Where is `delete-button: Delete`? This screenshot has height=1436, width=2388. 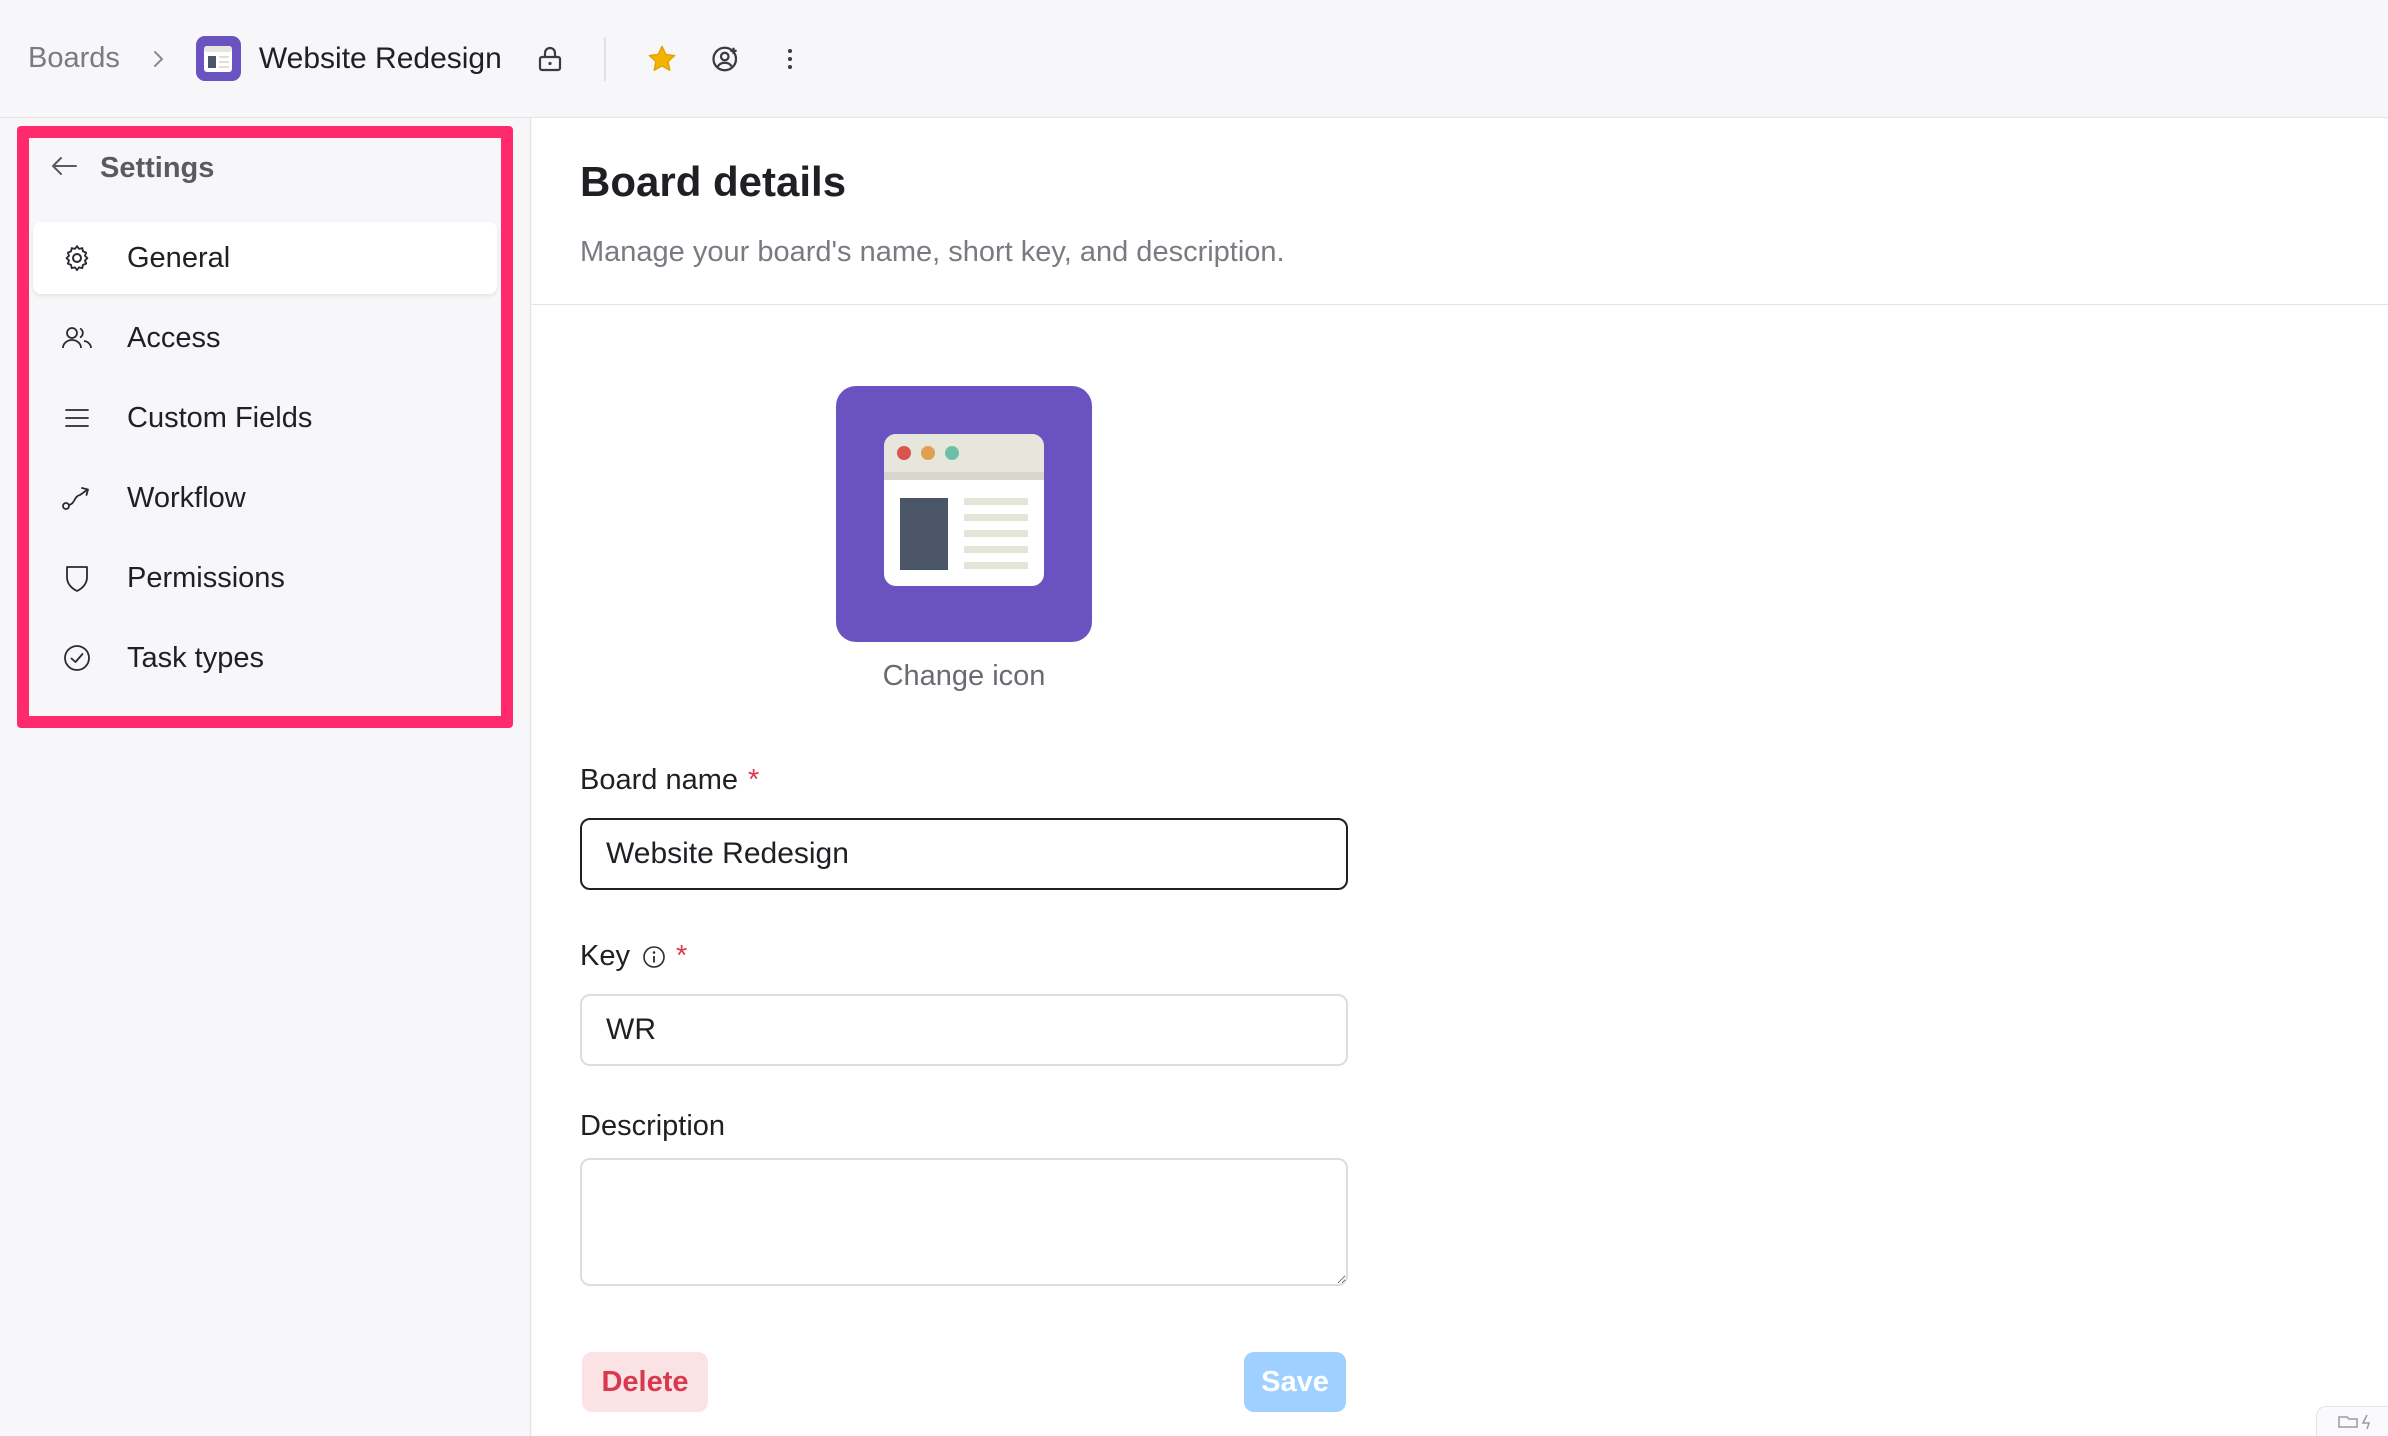 delete-button: Delete is located at coordinates (645, 1382).